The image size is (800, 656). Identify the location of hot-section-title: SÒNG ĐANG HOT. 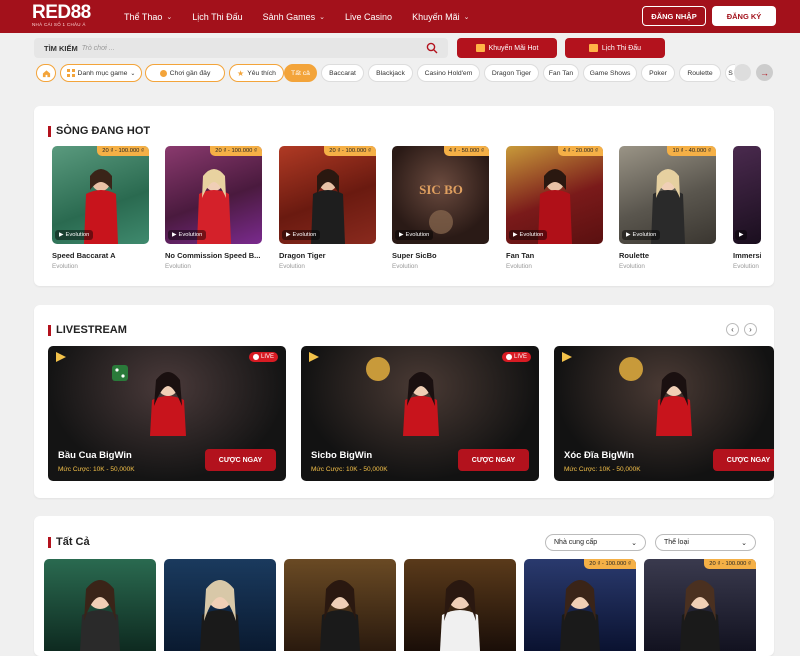
(99, 131).